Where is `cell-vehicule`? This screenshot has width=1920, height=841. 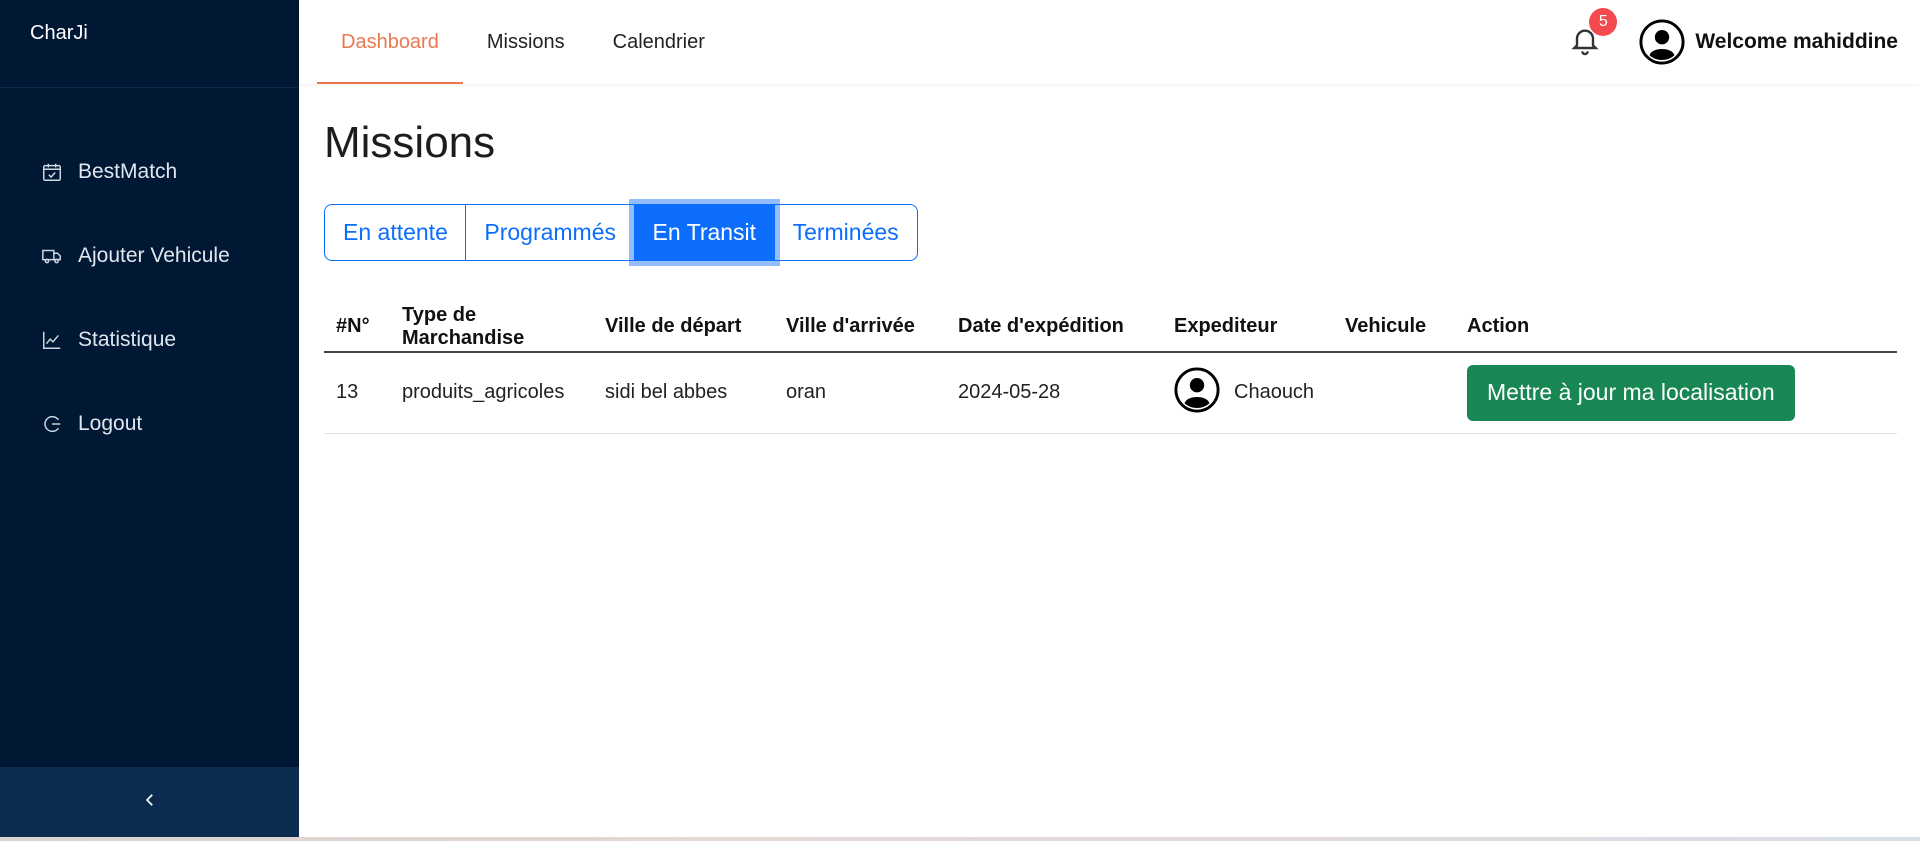
cell-vehicule is located at coordinates (1394, 393).